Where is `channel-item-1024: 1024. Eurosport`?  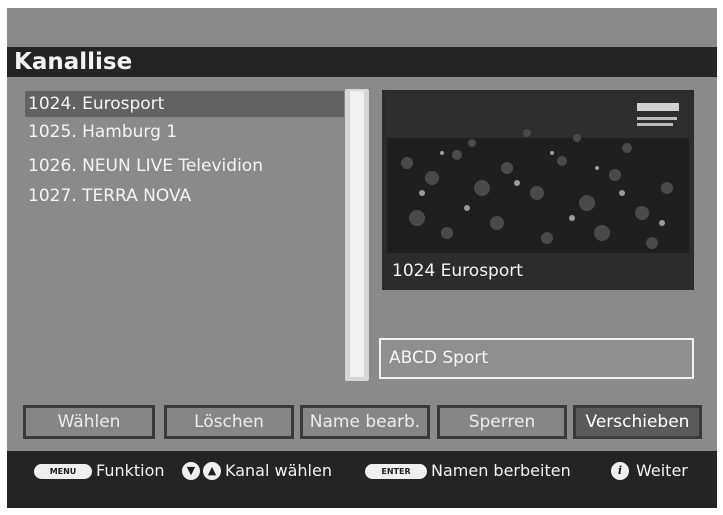 channel-item-1024: 1024. Eurosport is located at coordinates (184, 104).